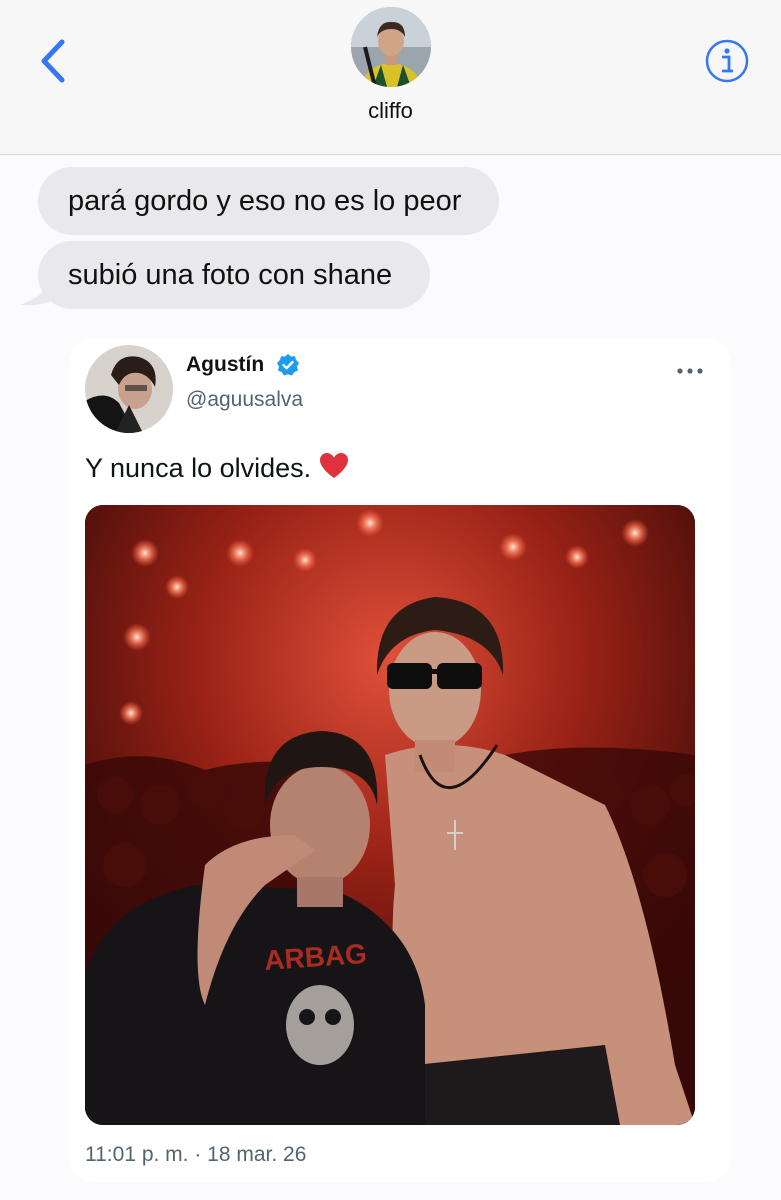 The width and height of the screenshot is (781, 1200). I want to click on verified-badge-icon, so click(288, 365).